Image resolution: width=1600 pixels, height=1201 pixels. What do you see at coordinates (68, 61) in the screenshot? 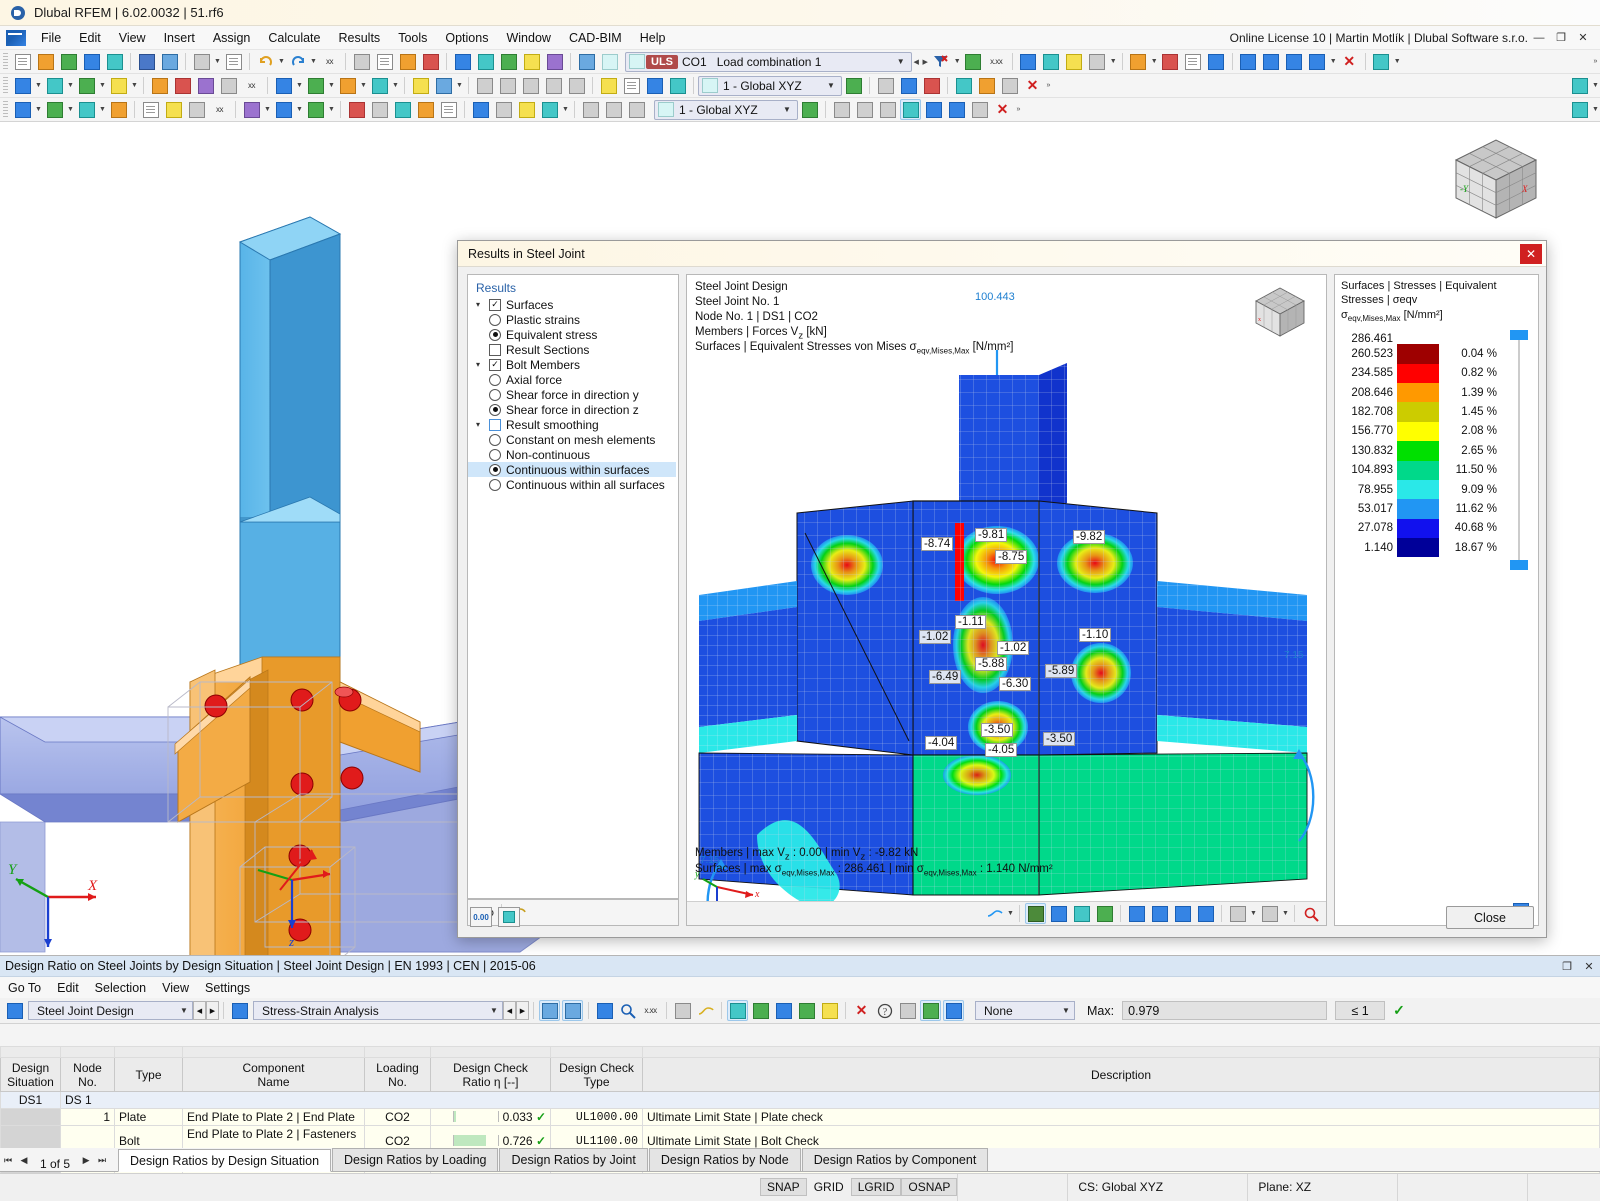
I see `refresh-icon` at bounding box center [68, 61].